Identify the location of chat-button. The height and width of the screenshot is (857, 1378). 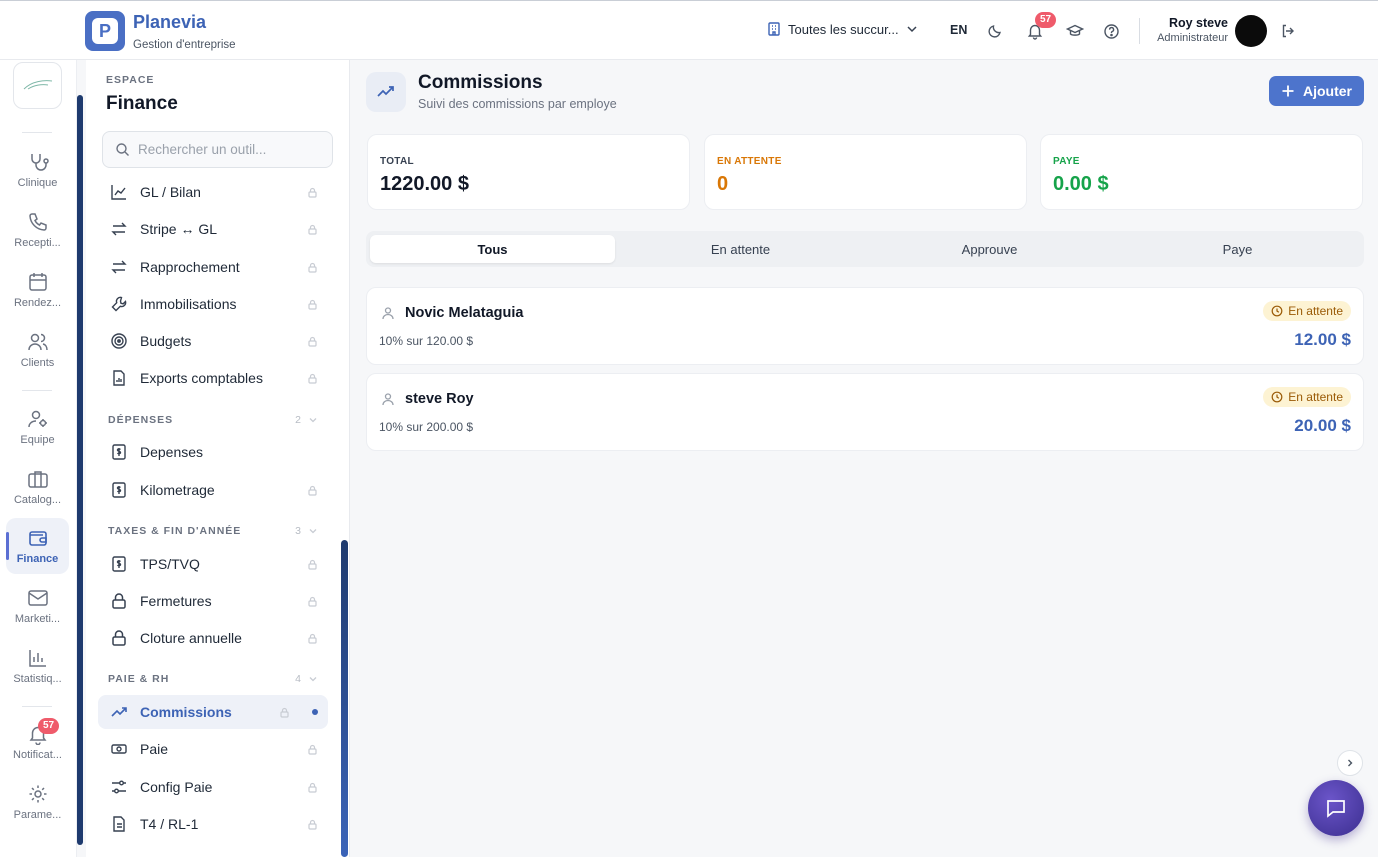
(1336, 808).